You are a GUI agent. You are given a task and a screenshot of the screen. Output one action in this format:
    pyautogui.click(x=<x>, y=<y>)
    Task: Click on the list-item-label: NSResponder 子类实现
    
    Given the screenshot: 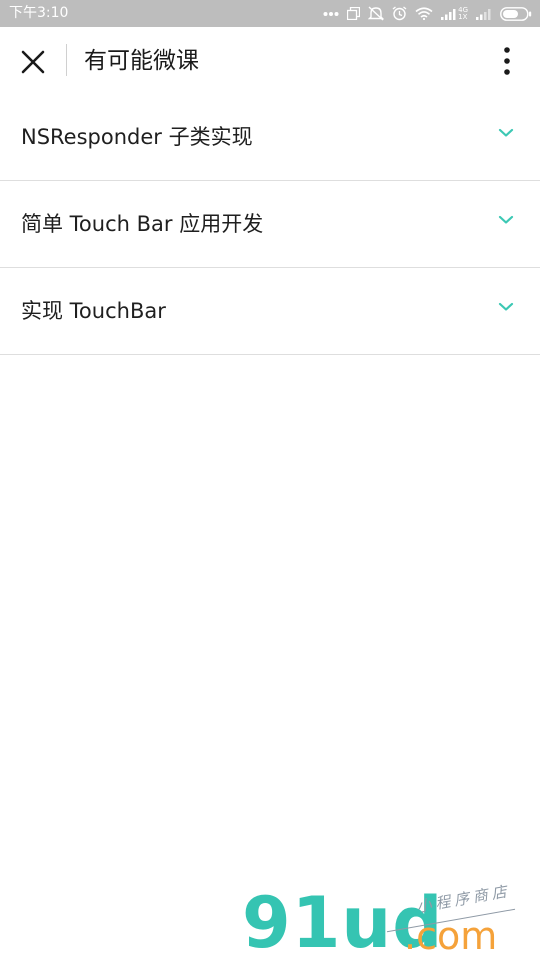 What is the action you would take?
    pyautogui.click(x=137, y=137)
    